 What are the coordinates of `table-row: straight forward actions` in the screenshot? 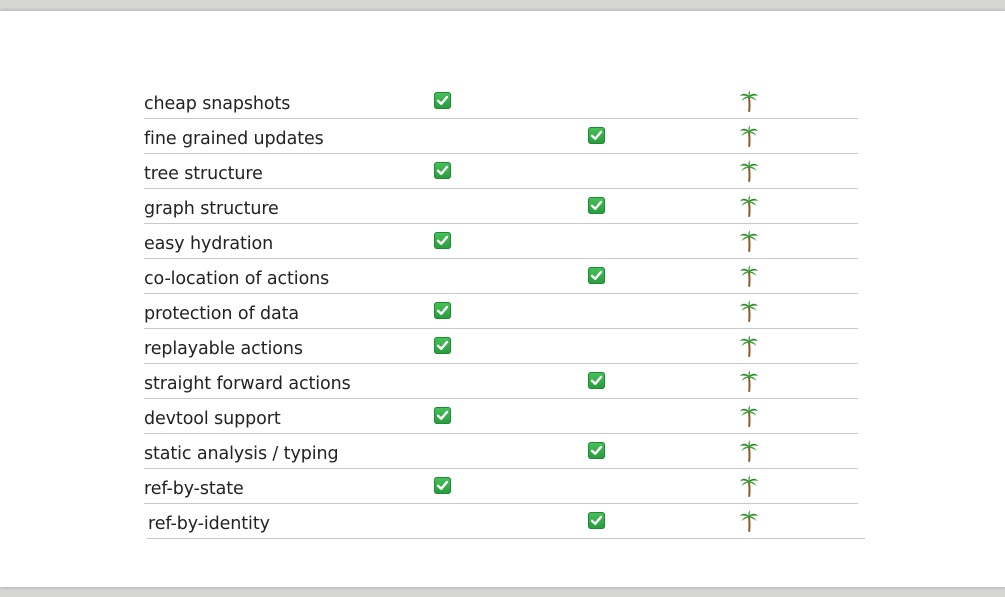 It's located at (501, 381).